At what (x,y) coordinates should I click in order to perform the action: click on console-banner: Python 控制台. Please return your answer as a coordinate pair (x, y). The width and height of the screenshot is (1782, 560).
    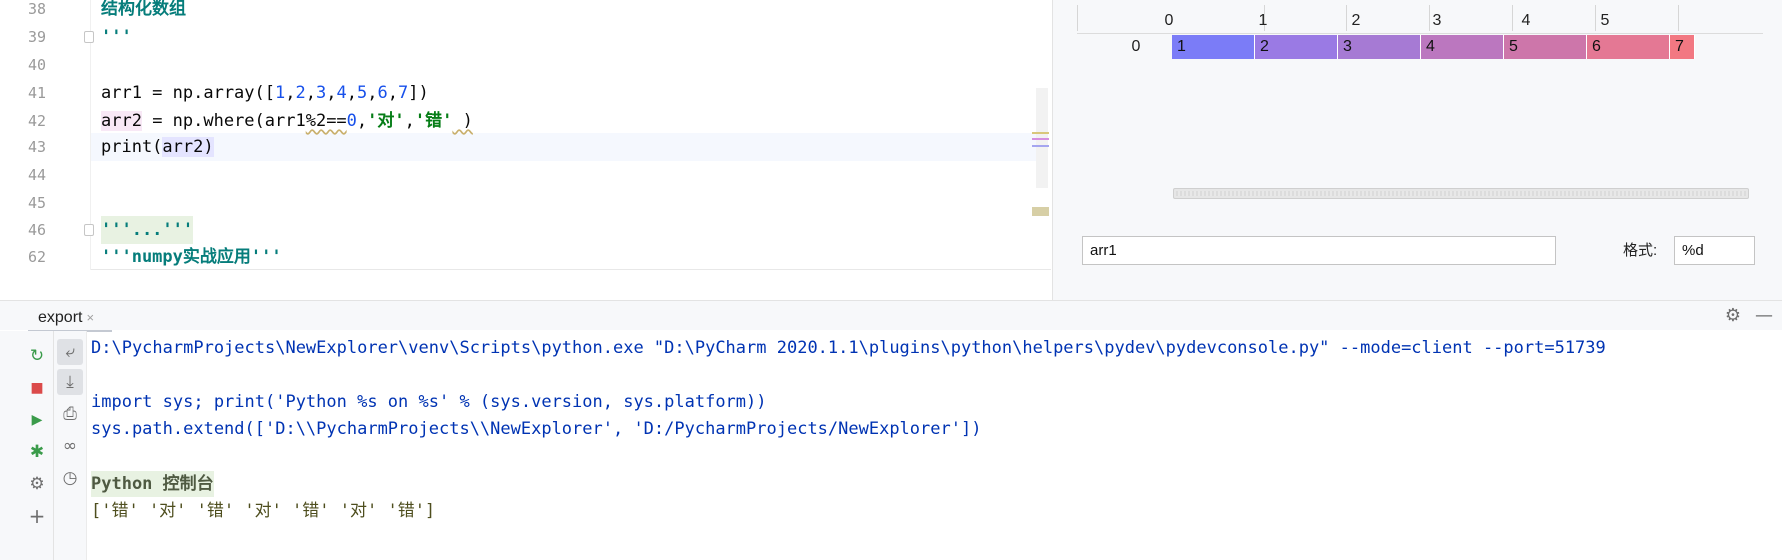
    Looking at the image, I should click on (152, 484).